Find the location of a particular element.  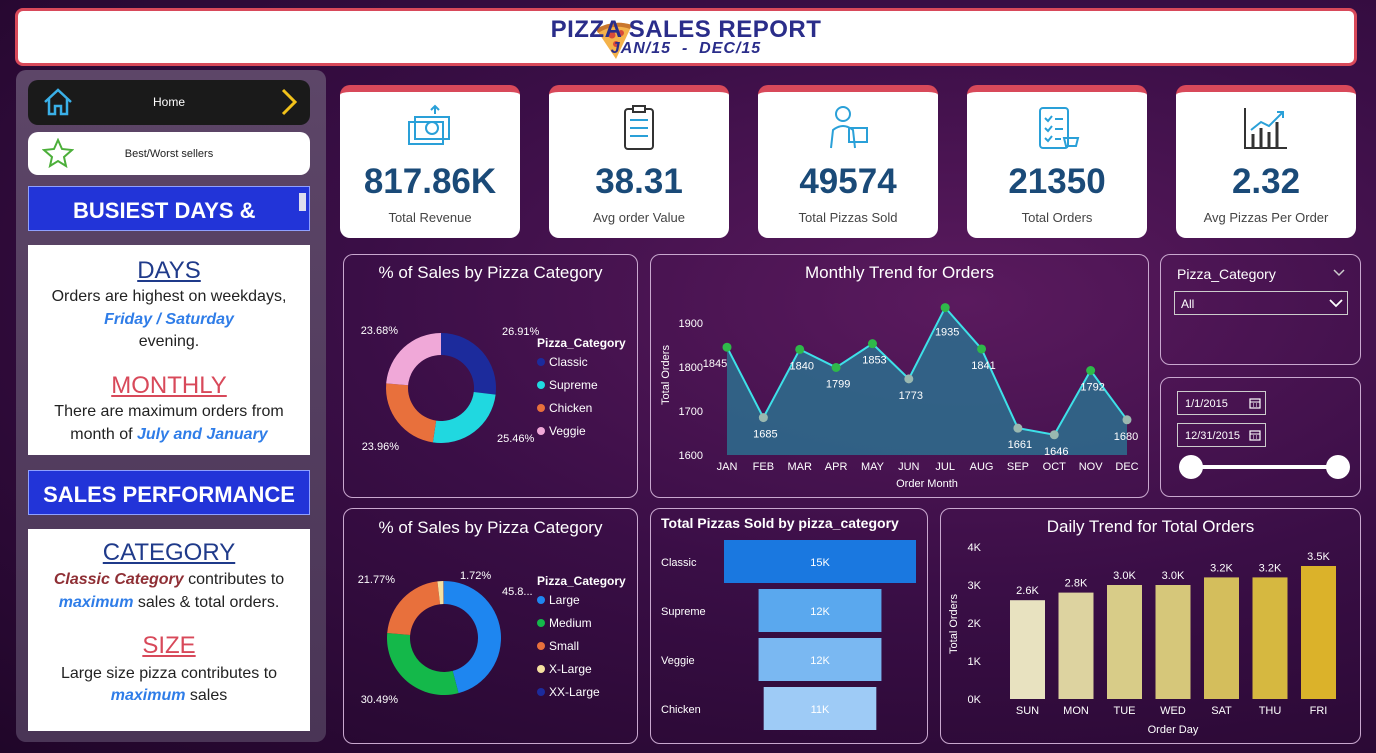

x-tick-label: FEB is located at coordinates (763, 467).